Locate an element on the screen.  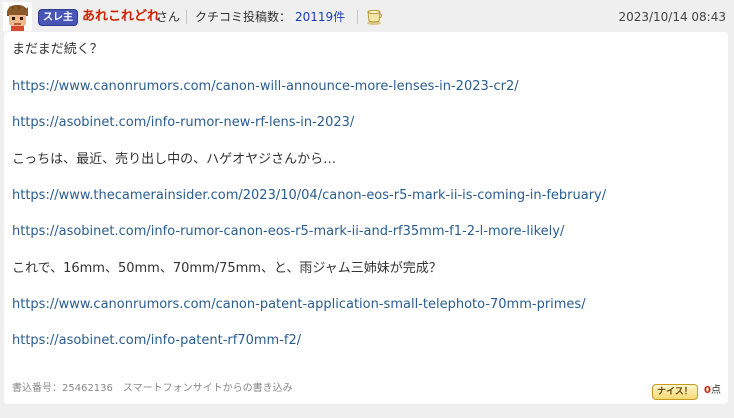
post-text-line: これで、16mm、50mm、70mm/75mm、と、雨ジャム三姉妹が完成？ is located at coordinates (227, 268).